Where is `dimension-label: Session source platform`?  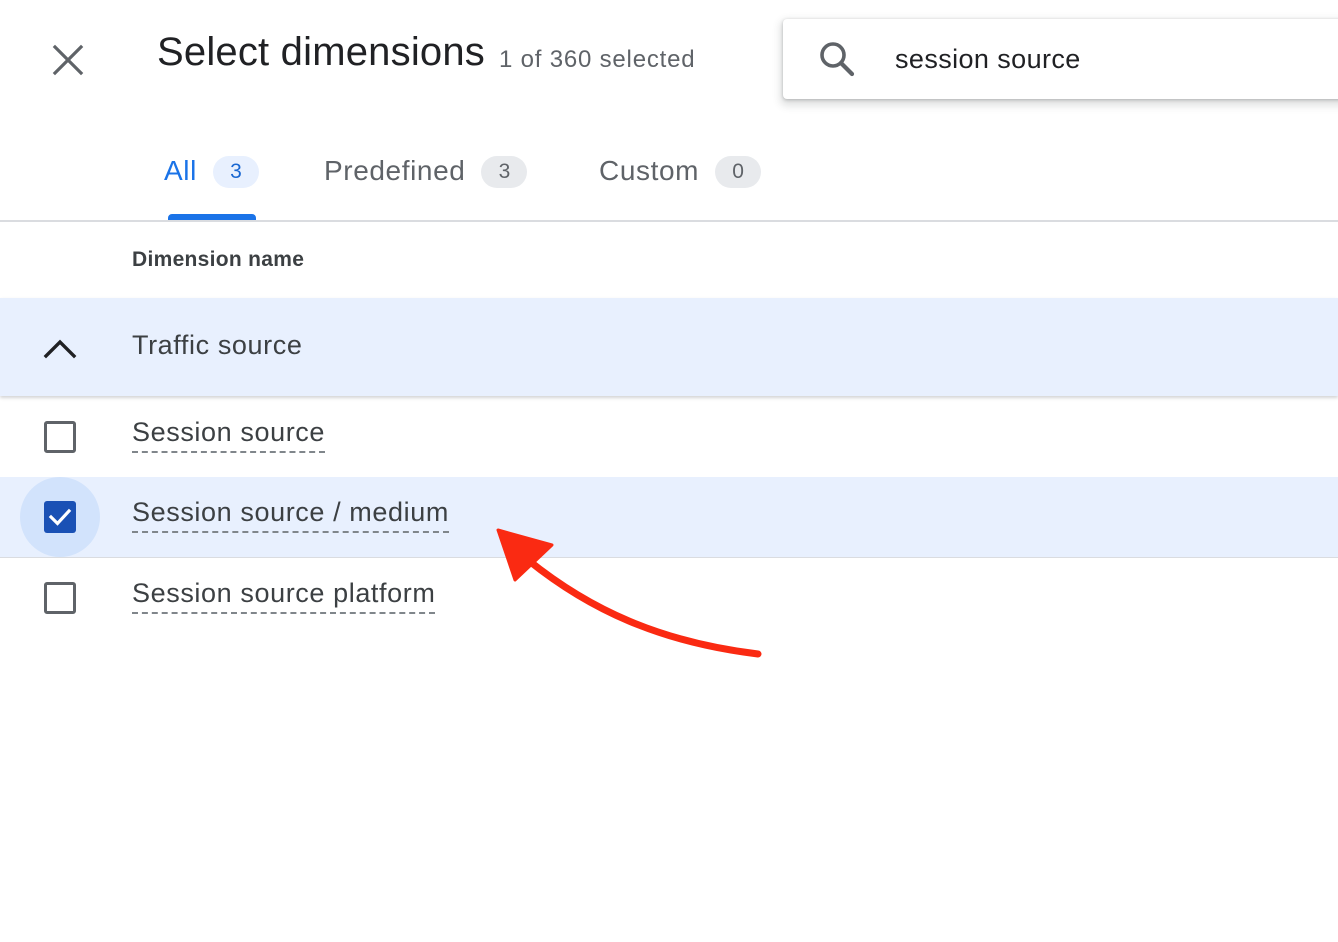
dimension-label: Session source platform is located at coordinates (284, 596).